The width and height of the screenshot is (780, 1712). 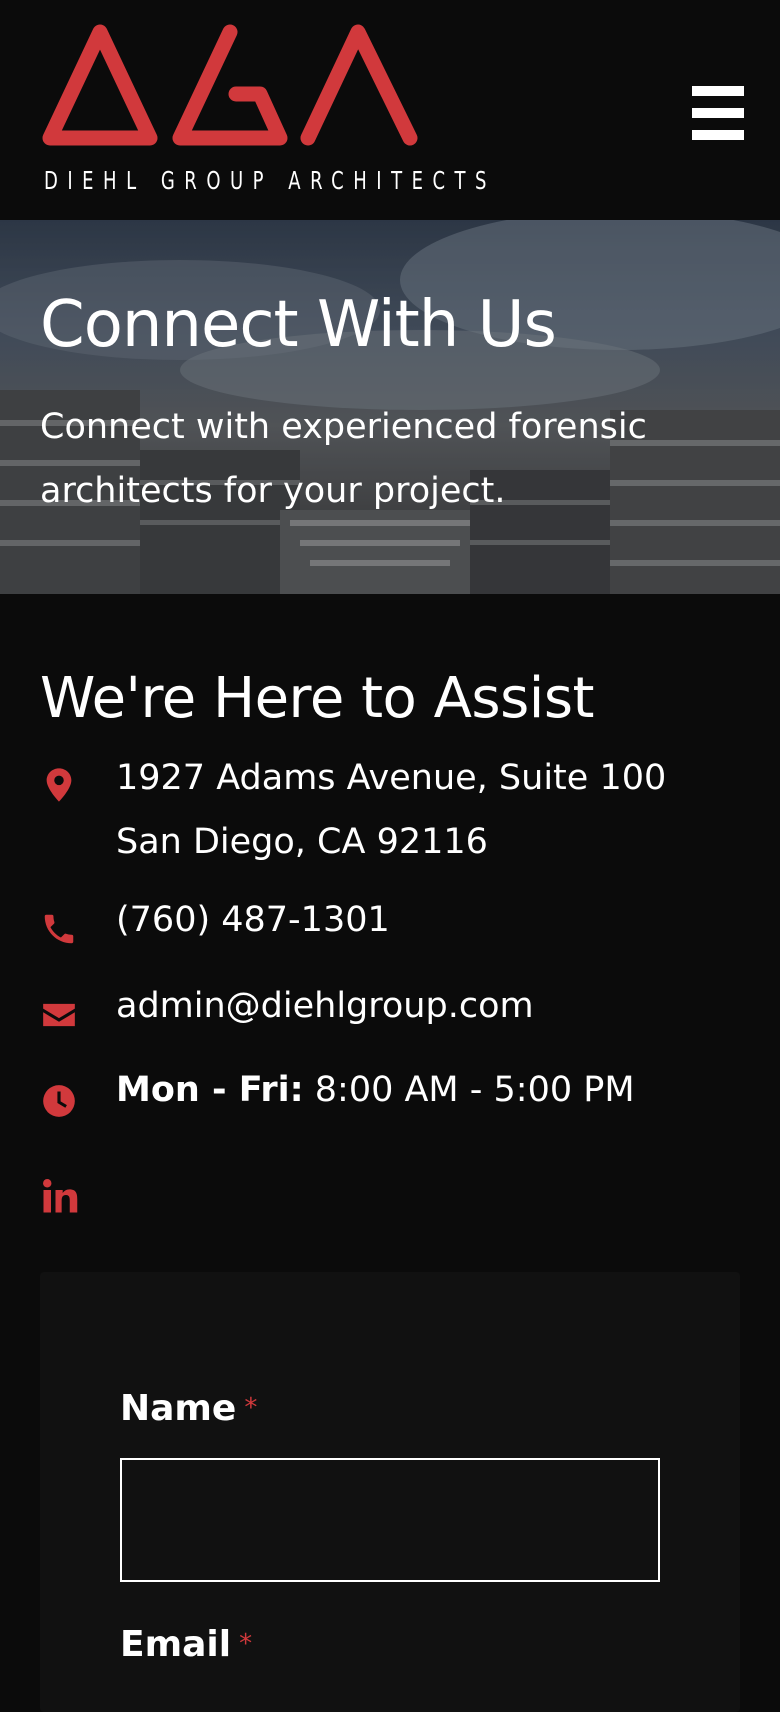 What do you see at coordinates (210, 1090) in the screenshot?
I see `hours-label: Mon - Fri:` at bounding box center [210, 1090].